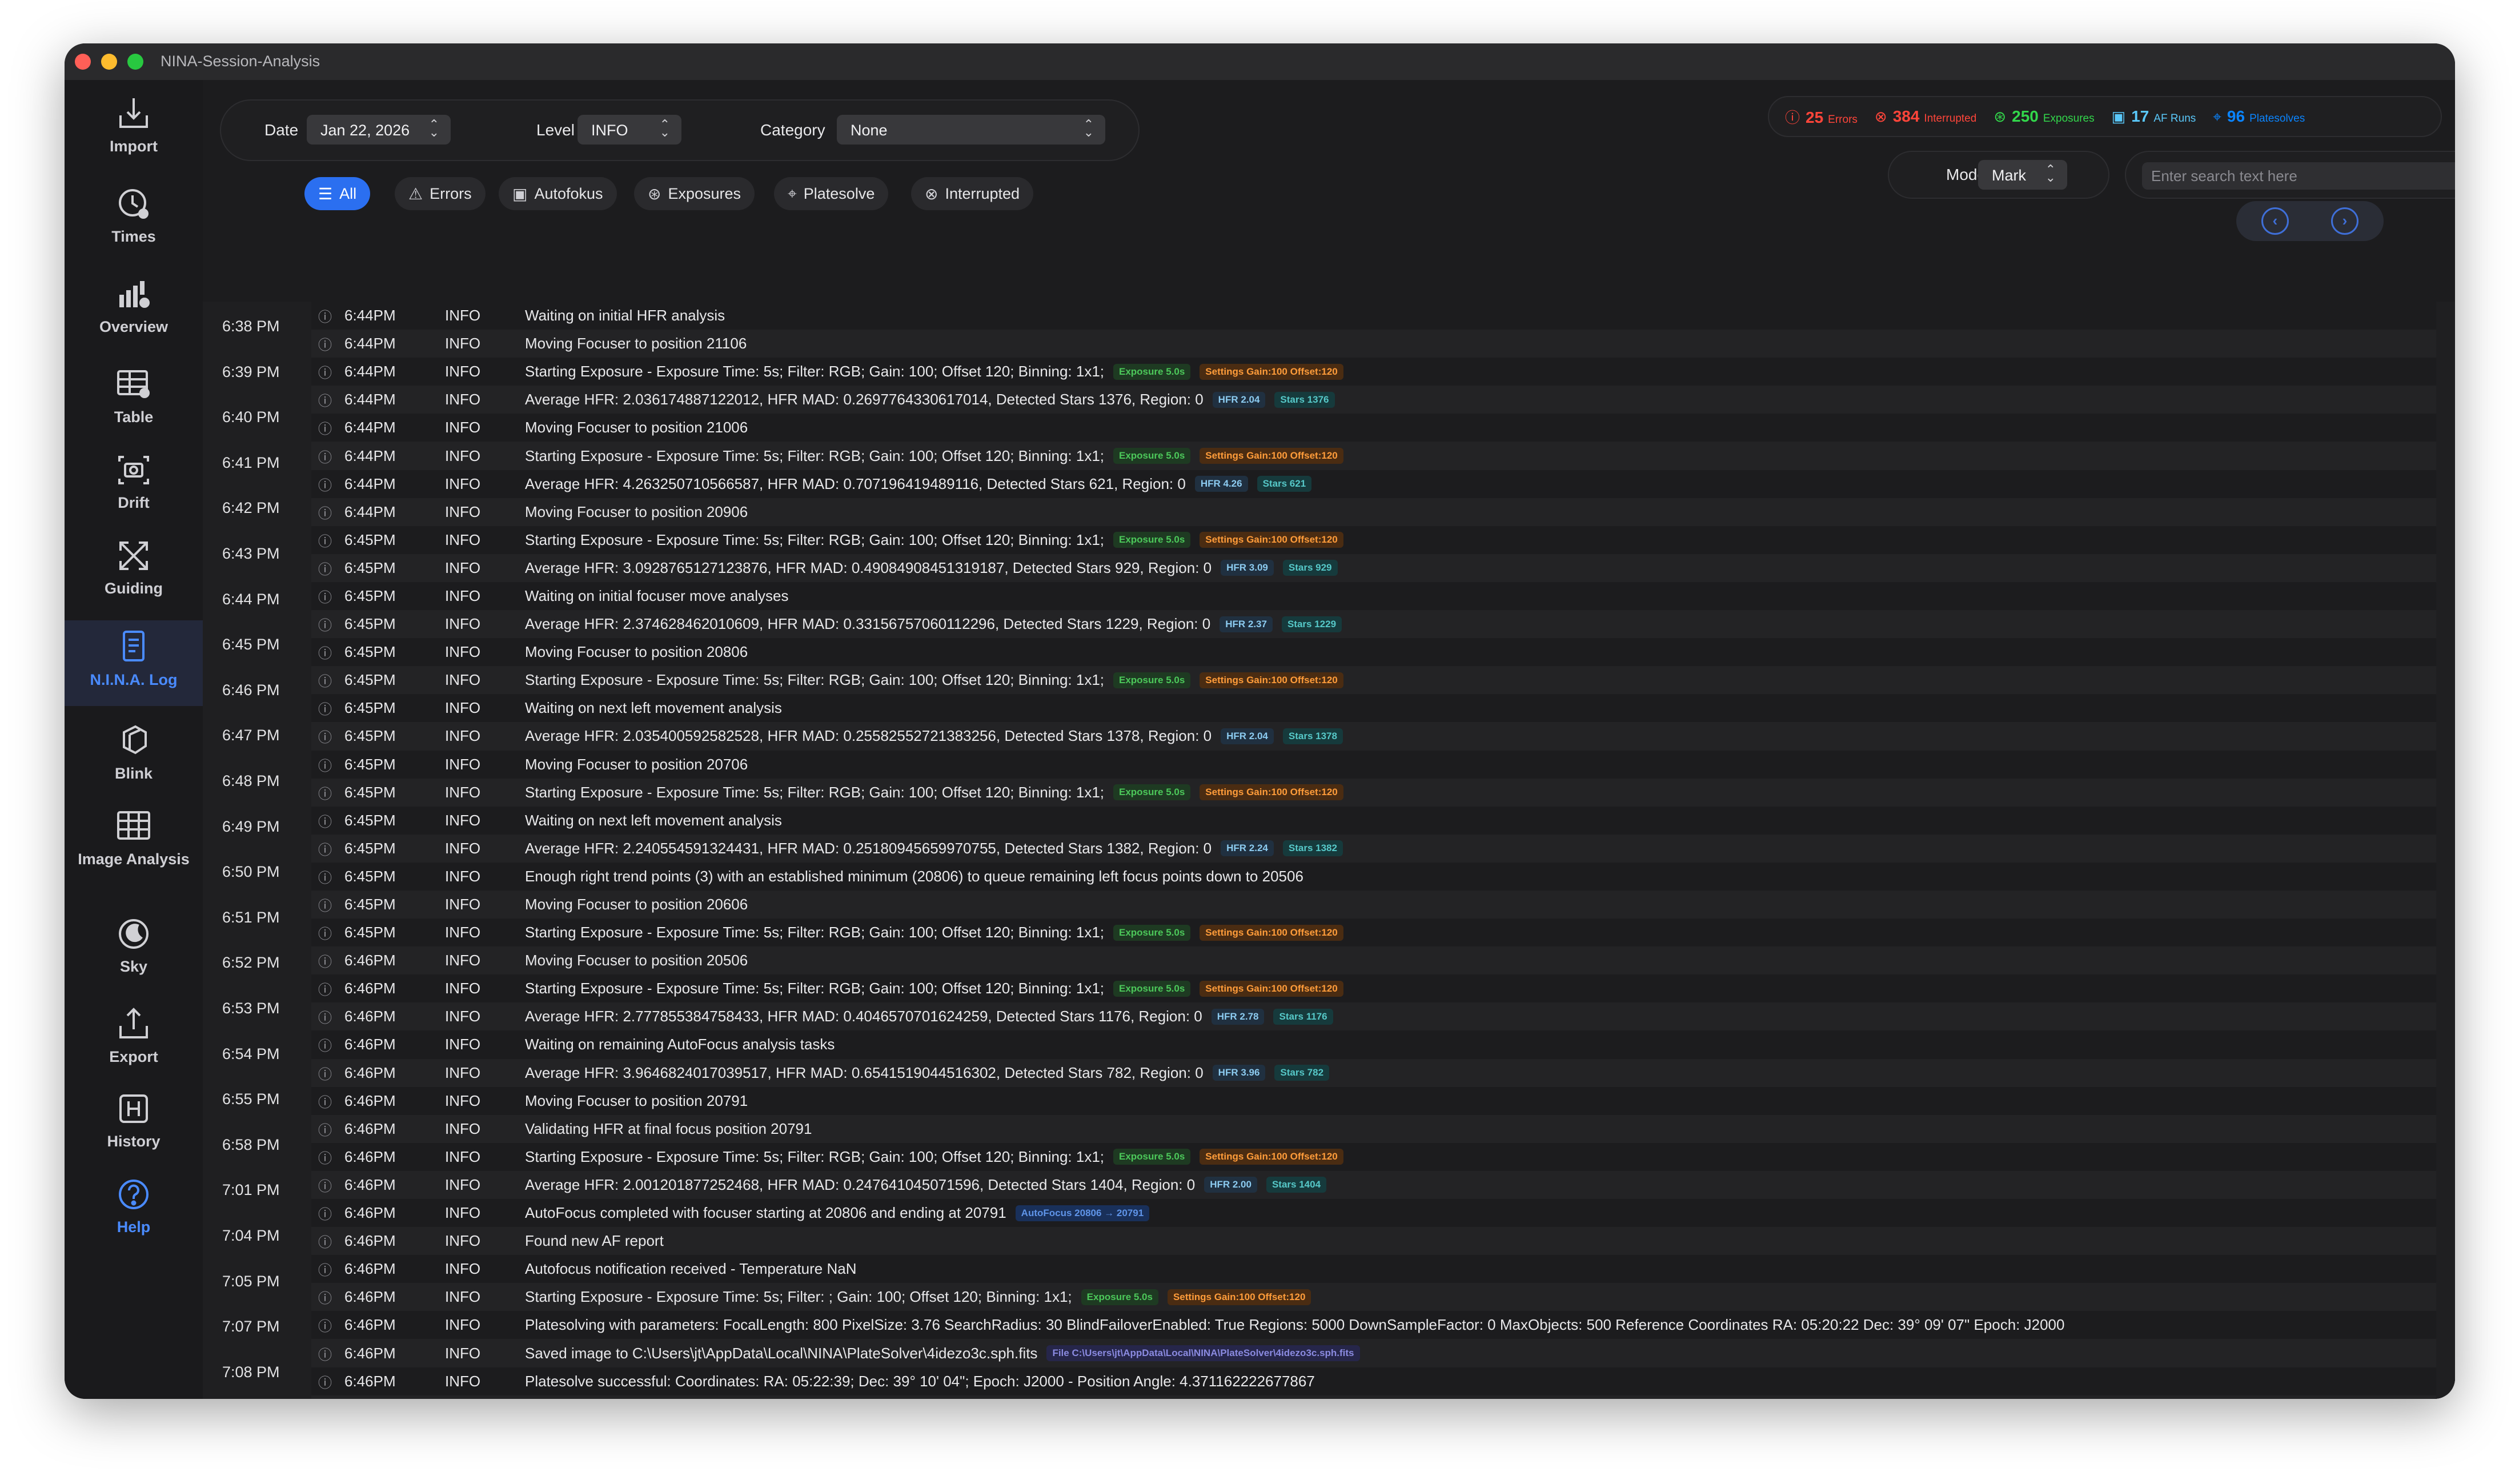  What do you see at coordinates (2298, 176) in the screenshot?
I see `search-input` at bounding box center [2298, 176].